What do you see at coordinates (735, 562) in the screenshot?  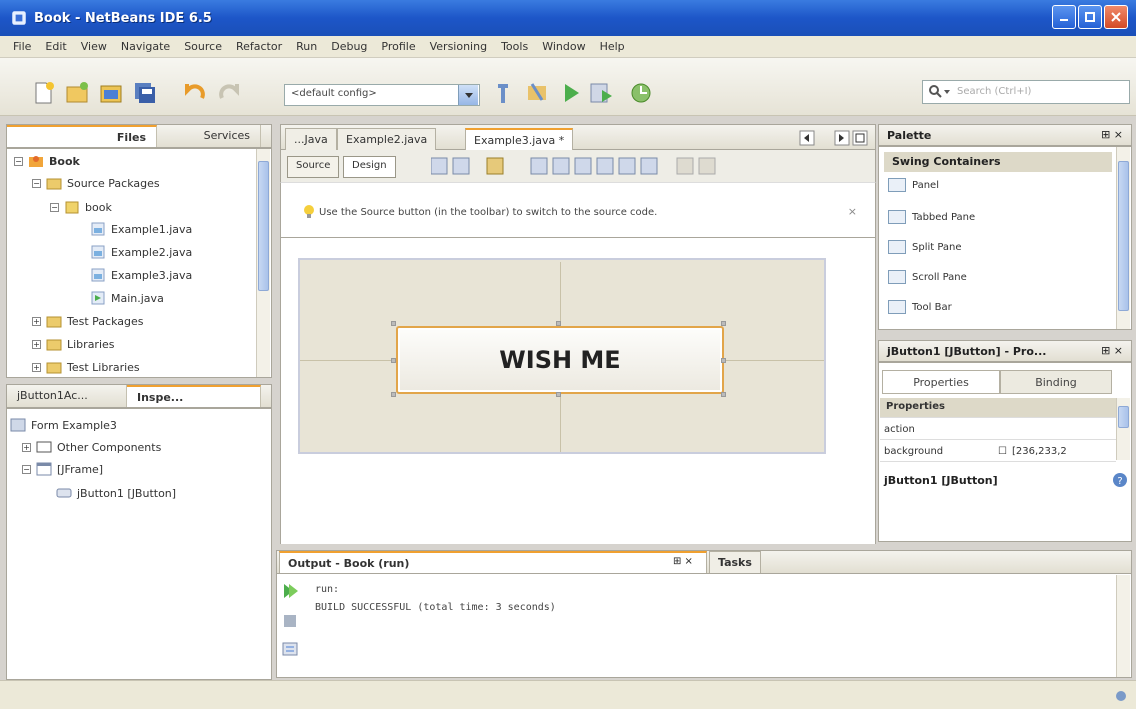 I see `tab-tasks: Tasks` at bounding box center [735, 562].